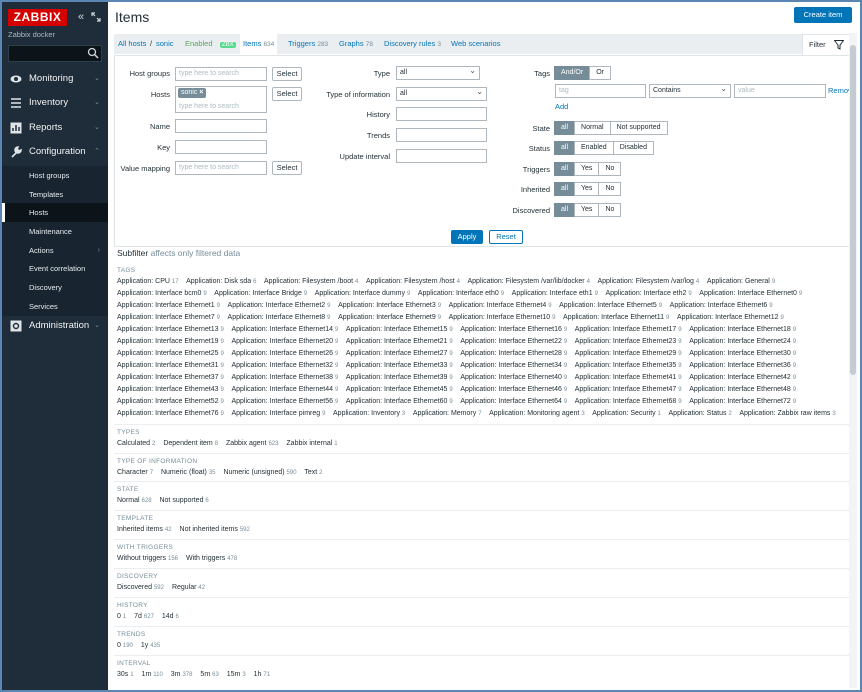  Describe the element at coordinates (594, 148) in the screenshot. I see `status-enabled-option: Enabled` at that location.